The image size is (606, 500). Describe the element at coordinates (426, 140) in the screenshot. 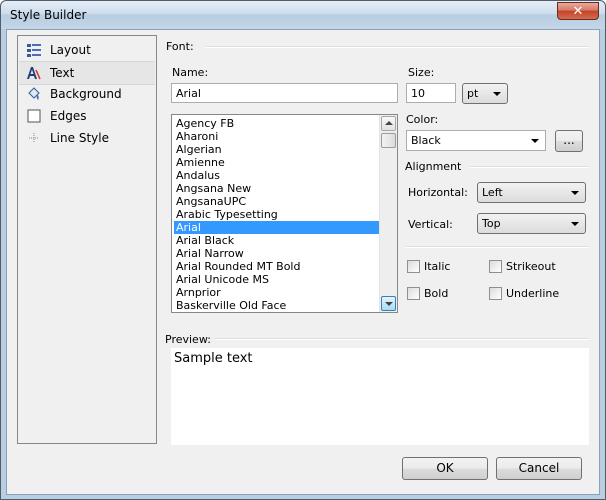

I see `color-value: Black` at that location.